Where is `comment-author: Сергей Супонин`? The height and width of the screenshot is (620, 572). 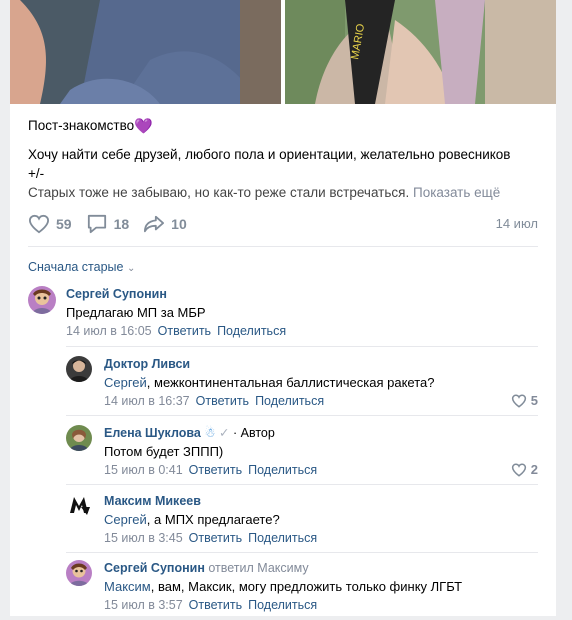 comment-author: Сергей Супонин is located at coordinates (176, 294).